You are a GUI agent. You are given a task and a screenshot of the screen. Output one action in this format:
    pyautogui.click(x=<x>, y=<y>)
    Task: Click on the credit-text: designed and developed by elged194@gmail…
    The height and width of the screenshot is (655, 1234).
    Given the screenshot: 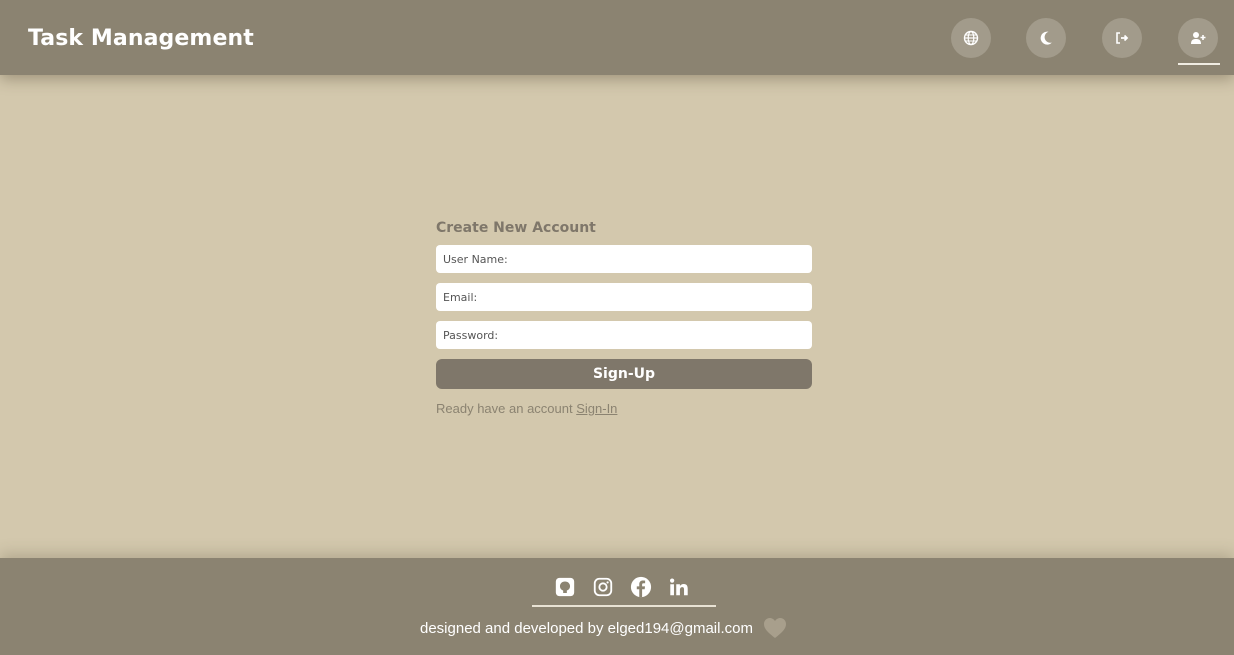 What is the action you would take?
    pyautogui.click(x=586, y=628)
    